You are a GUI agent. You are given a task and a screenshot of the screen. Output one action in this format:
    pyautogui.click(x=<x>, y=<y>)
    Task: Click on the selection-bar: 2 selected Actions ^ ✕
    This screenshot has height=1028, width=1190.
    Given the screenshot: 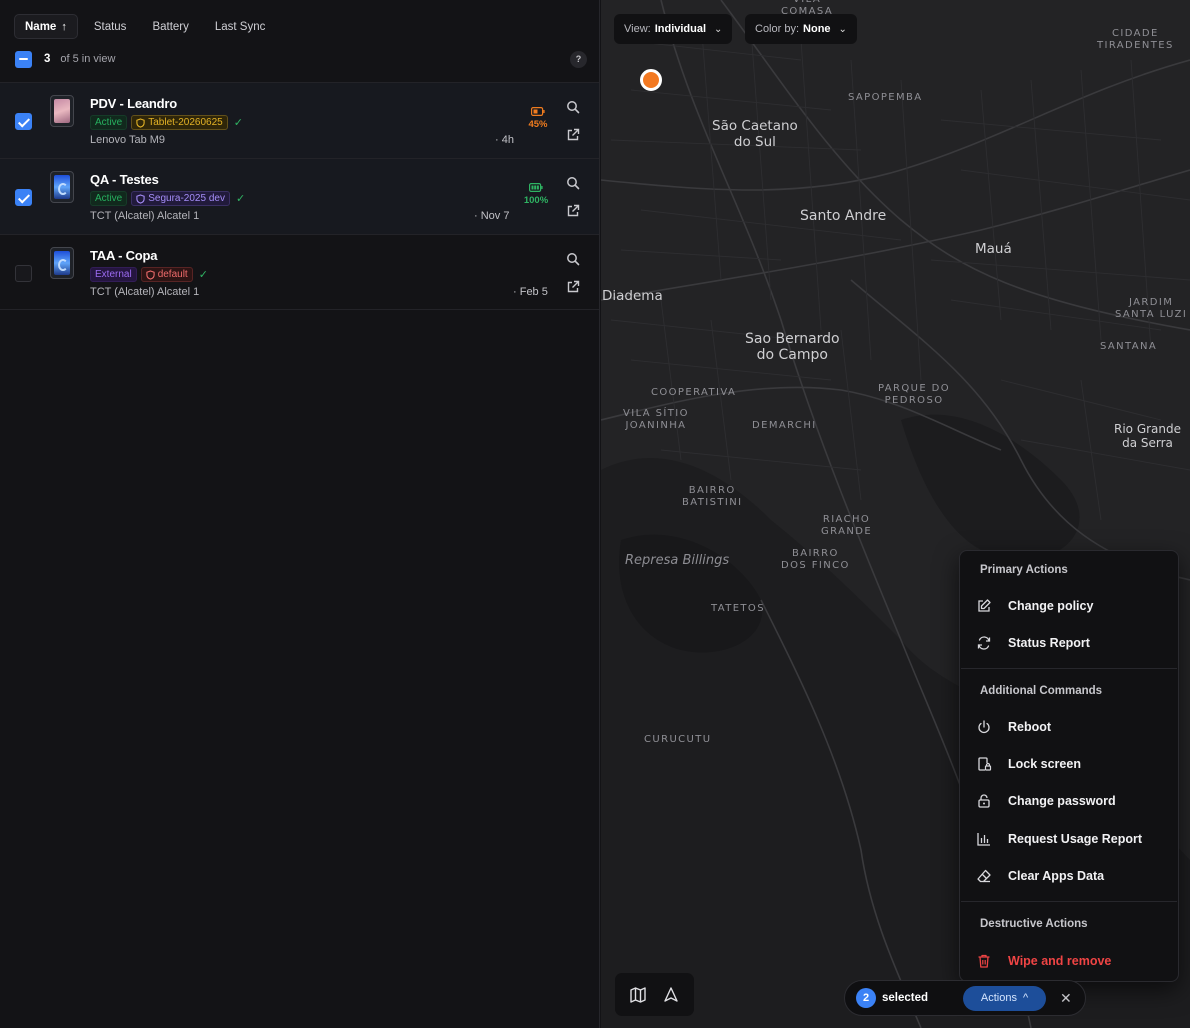 What is the action you would take?
    pyautogui.click(x=965, y=998)
    